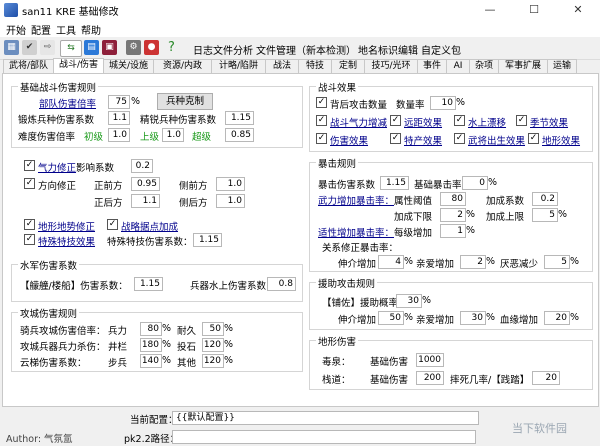  Describe the element at coordinates (324, 437) in the screenshot. I see `path-input` at that location.